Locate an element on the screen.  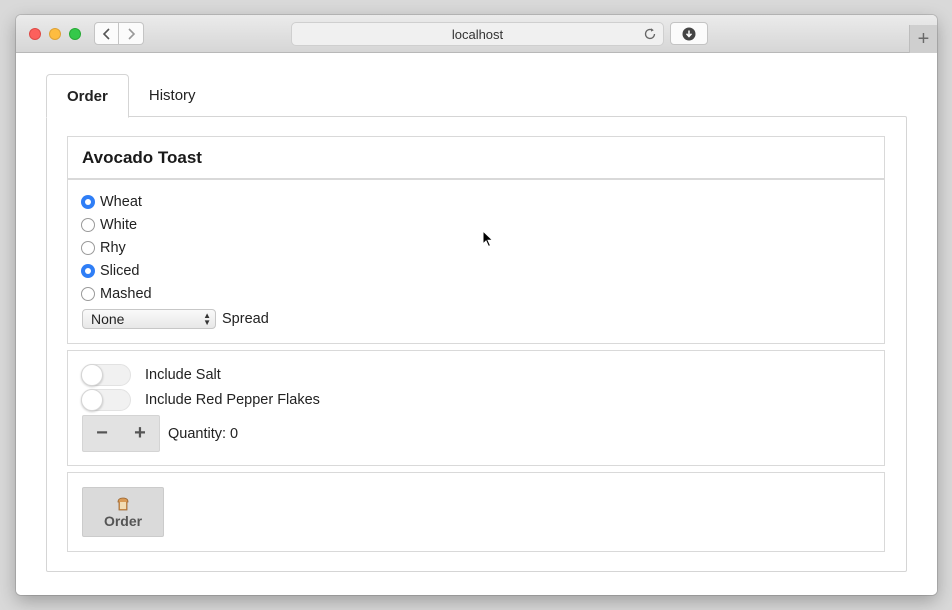
radio-sliced: Sliced is located at coordinates (110, 271).